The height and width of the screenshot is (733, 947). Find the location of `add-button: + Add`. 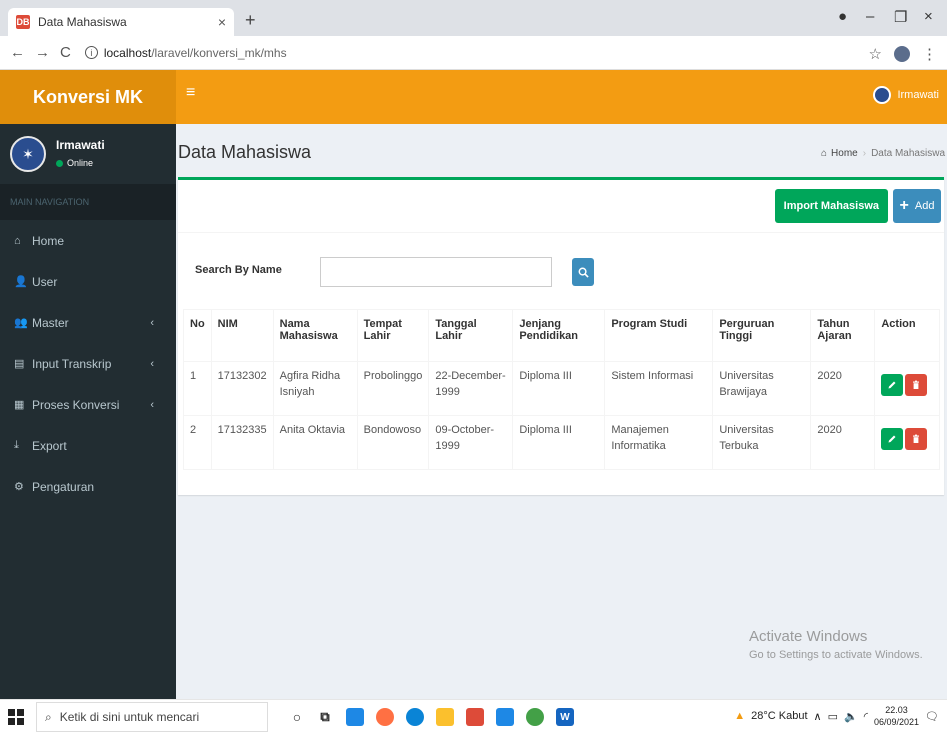

add-button: + Add is located at coordinates (917, 206).